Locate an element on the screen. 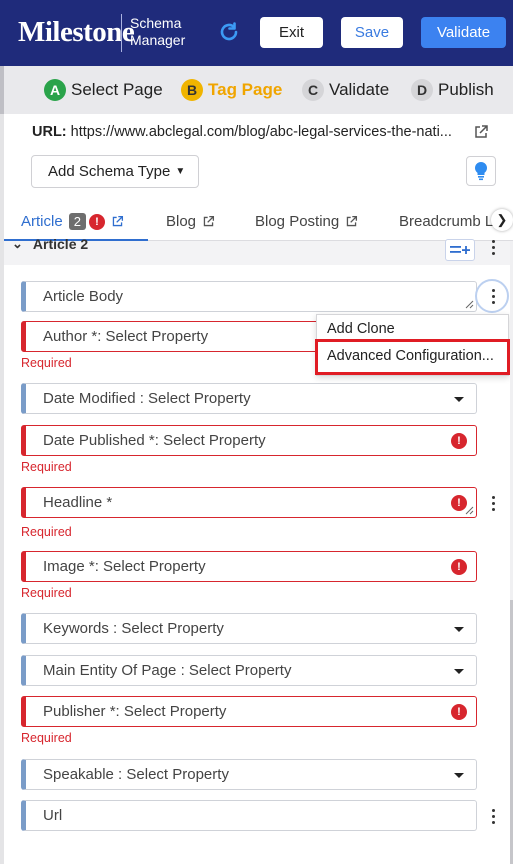 The image size is (513, 864). tab-blog: Blog is located at coordinates (190, 221).